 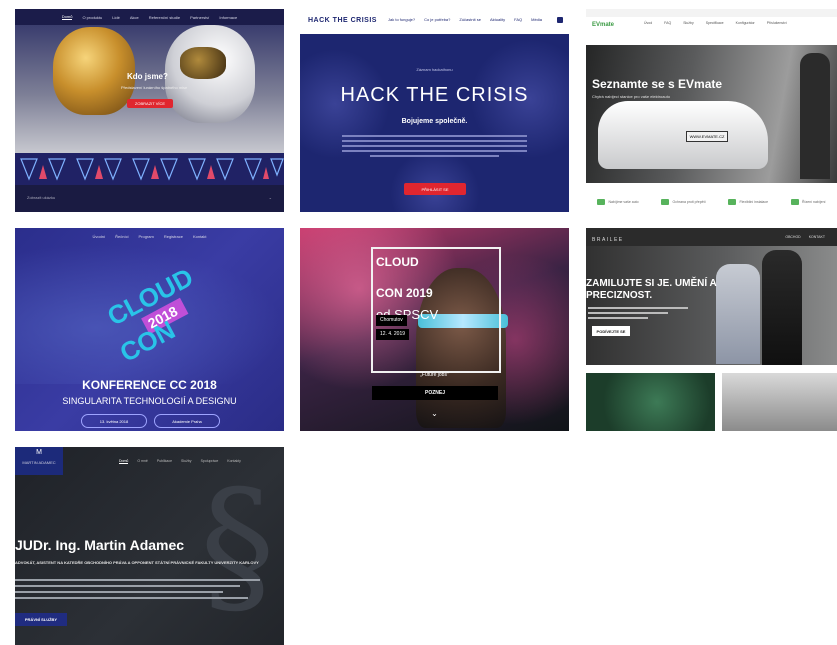 What do you see at coordinates (114, 421) in the screenshot?
I see `date-pill: 13. května 2018` at bounding box center [114, 421].